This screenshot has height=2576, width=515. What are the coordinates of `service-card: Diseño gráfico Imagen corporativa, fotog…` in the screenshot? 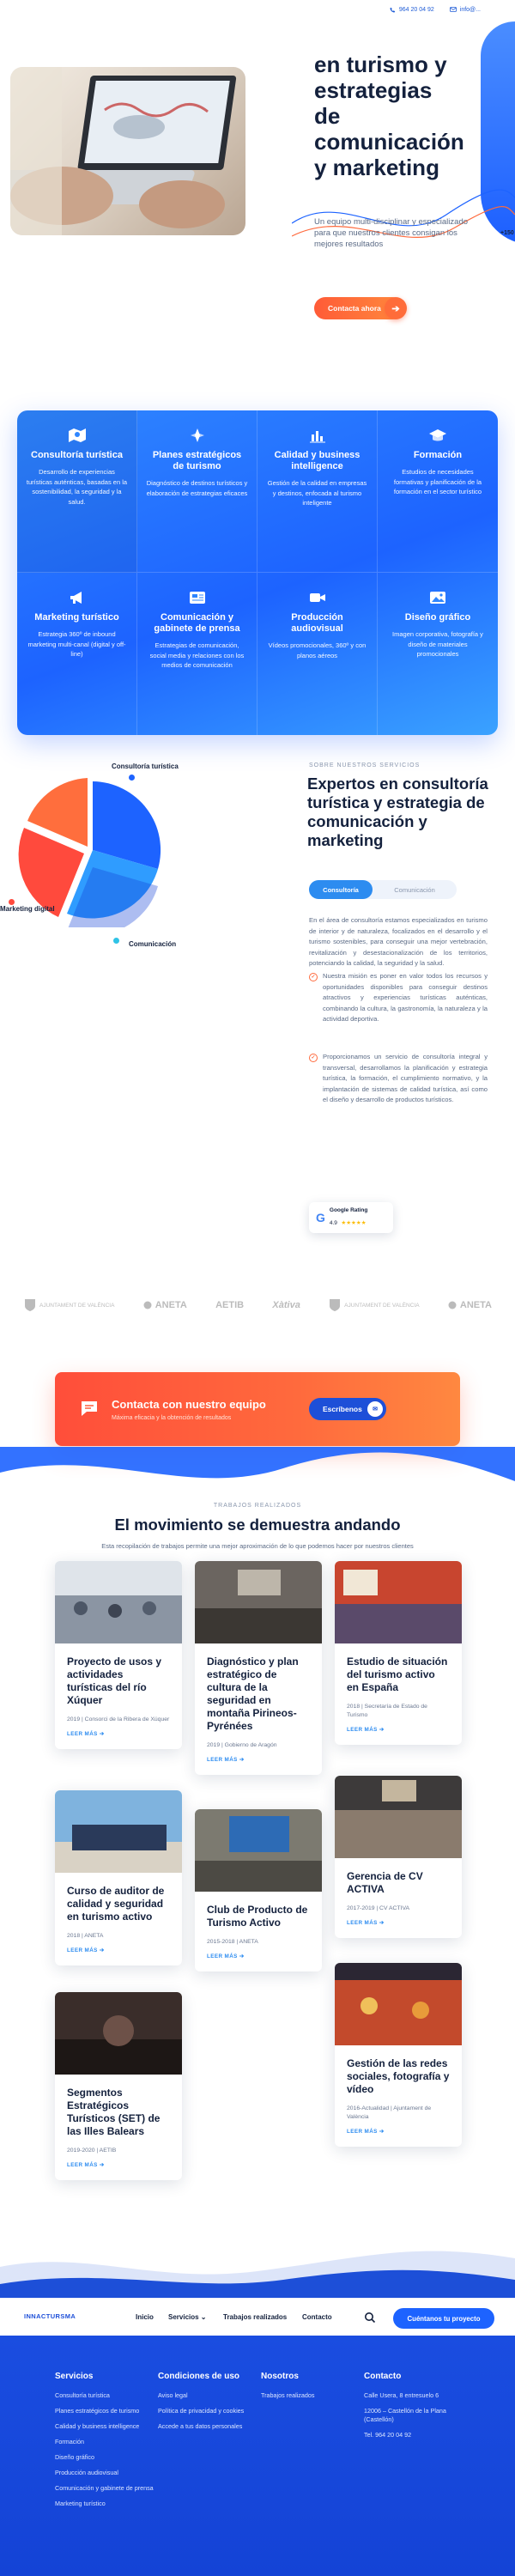 It's located at (438, 654).